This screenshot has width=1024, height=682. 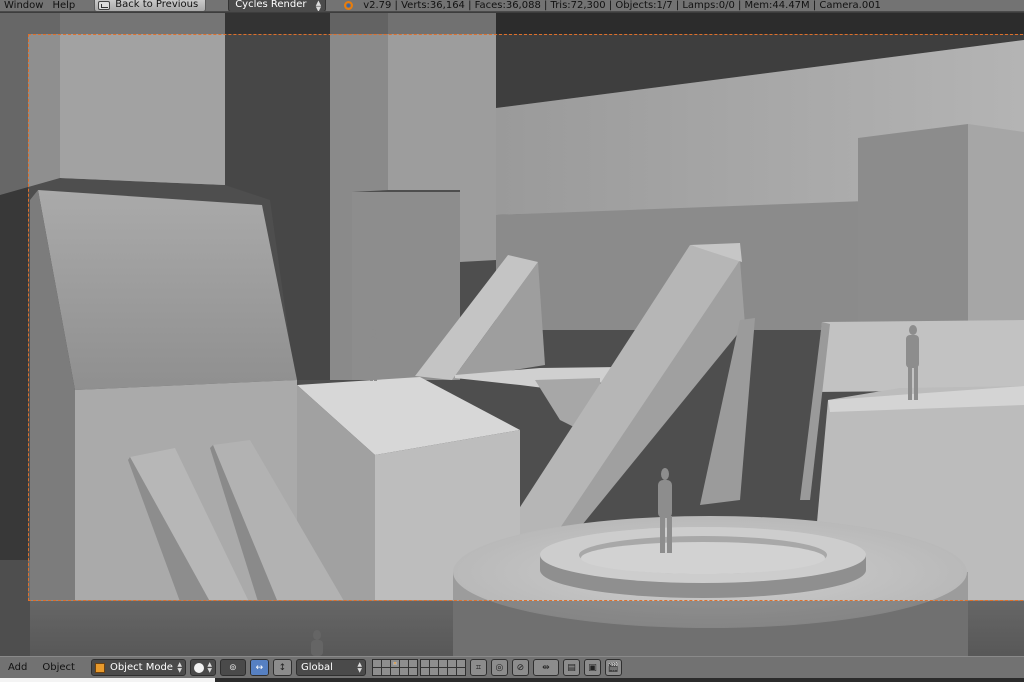 I want to click on transform-orientation-select: Global ▲ ▼, so click(x=330, y=667).